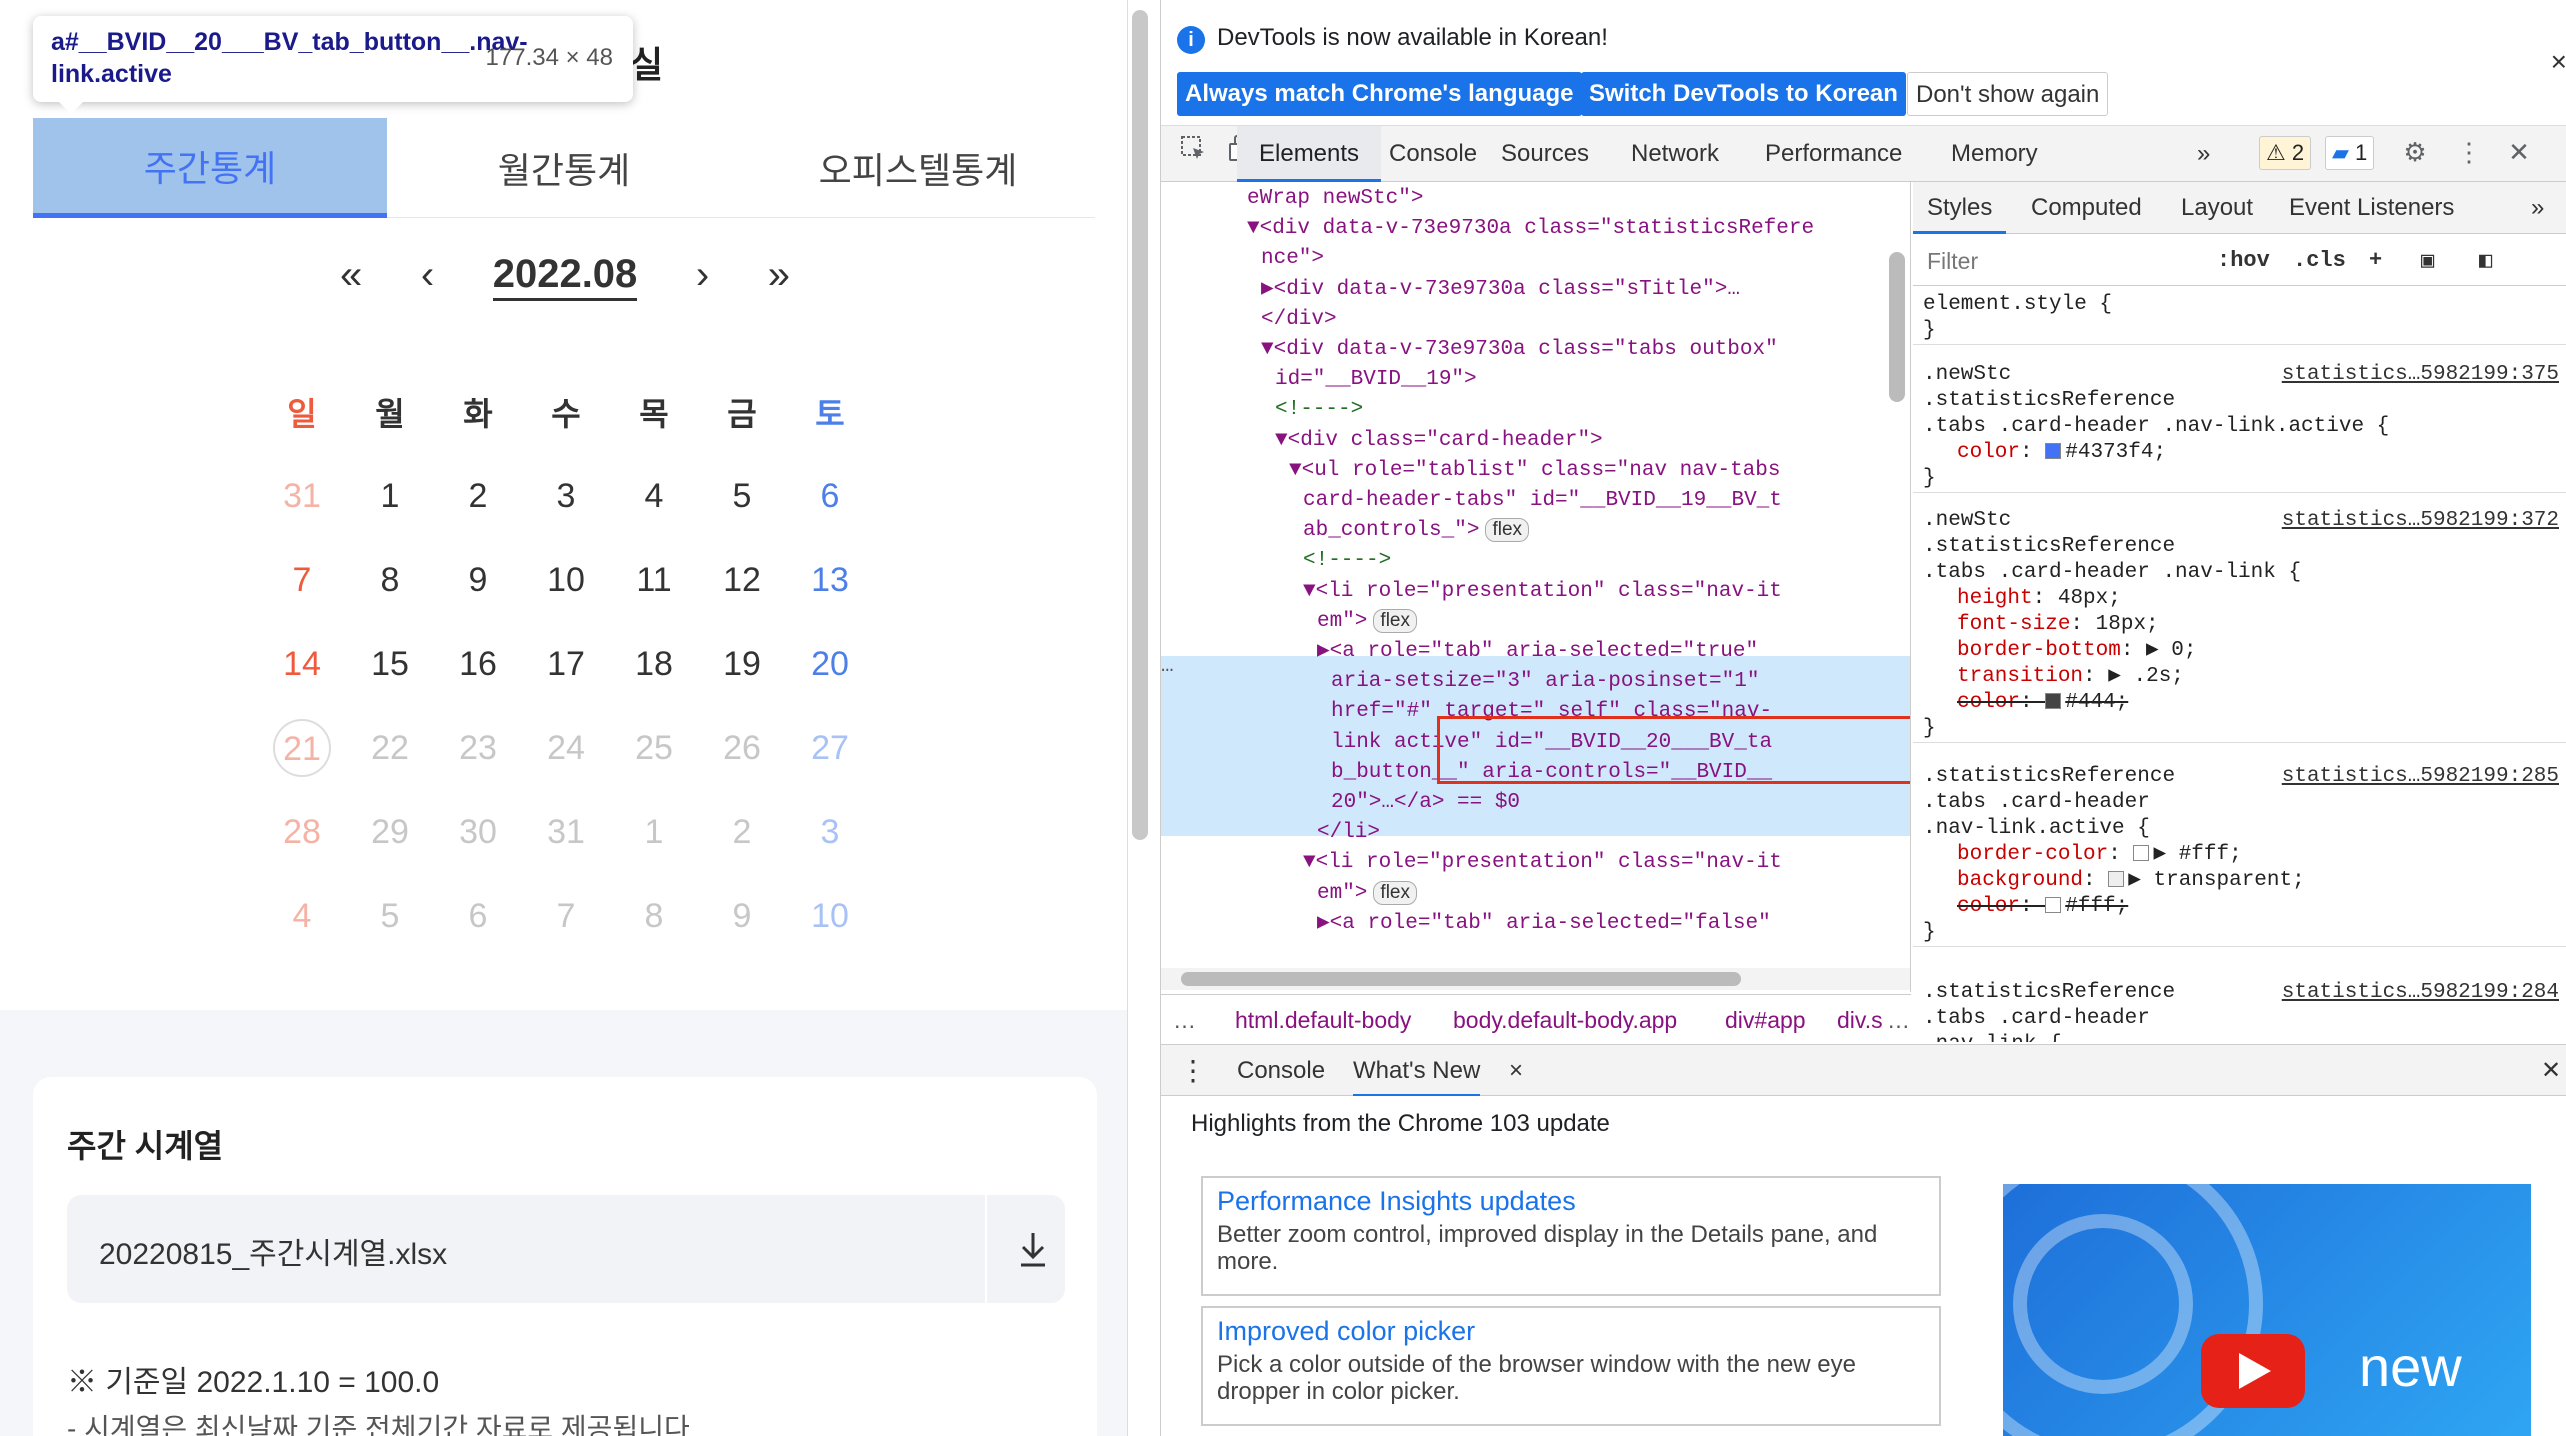 Image resolution: width=2566 pixels, height=1436 pixels. What do you see at coordinates (2008, 94) in the screenshot?
I see `dont-show-again-button: Don't show again` at bounding box center [2008, 94].